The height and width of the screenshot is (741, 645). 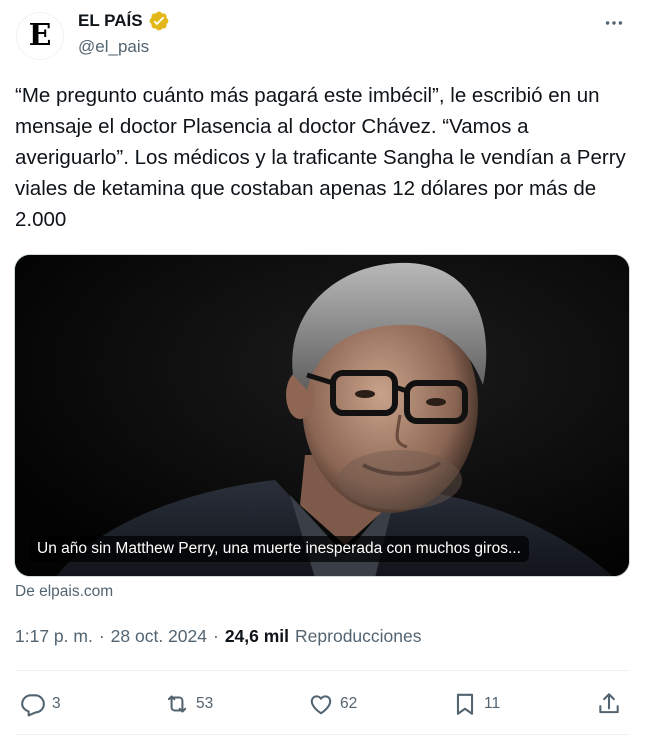 What do you see at coordinates (349, 703) in the screenshot?
I see `like-count: 62` at bounding box center [349, 703].